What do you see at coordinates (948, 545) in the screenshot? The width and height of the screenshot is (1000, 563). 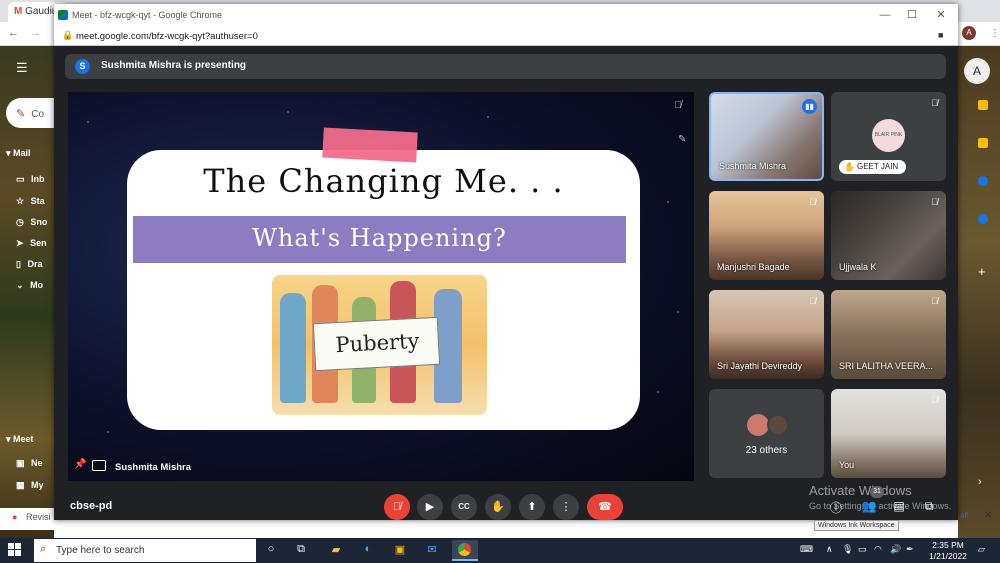 I see `clock-time: 2:35 PM` at bounding box center [948, 545].